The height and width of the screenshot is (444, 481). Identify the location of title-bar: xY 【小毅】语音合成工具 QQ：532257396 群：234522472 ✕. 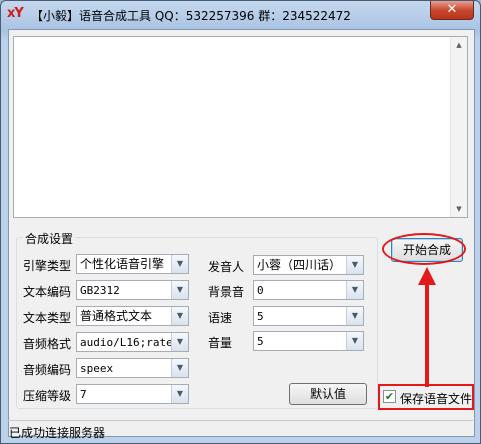
(240, 15).